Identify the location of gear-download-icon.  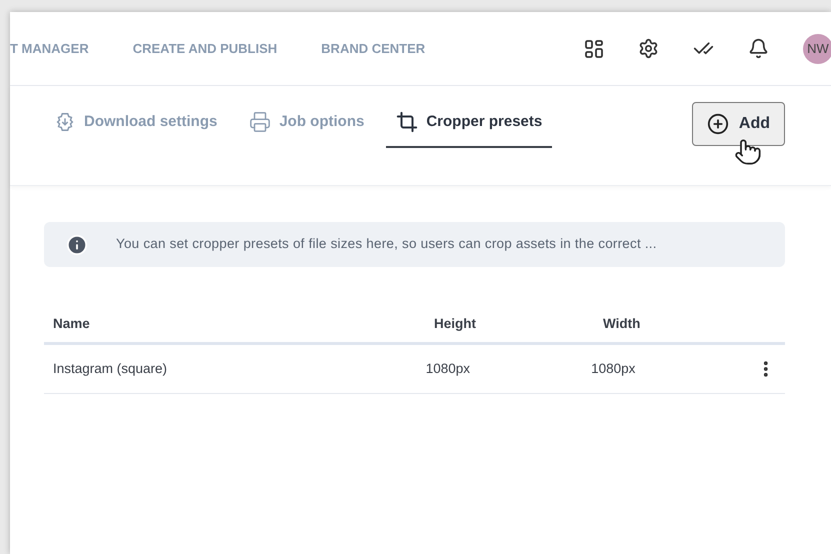
(65, 122).